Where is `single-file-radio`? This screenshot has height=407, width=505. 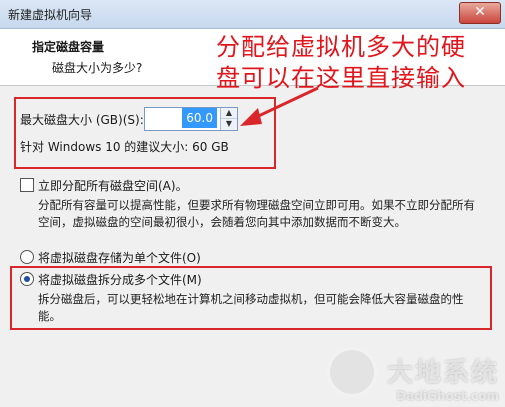 single-file-radio is located at coordinates (27, 257).